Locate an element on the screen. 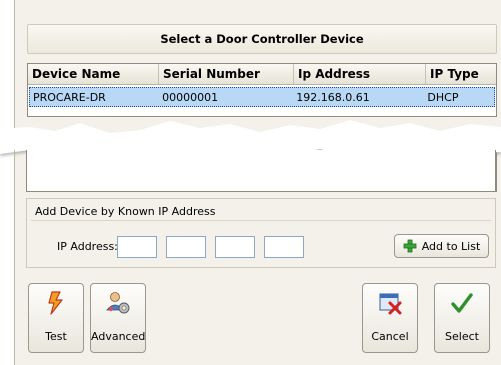 This screenshot has width=501, height=365. ip-address-label: IP Address: is located at coordinates (87, 246).